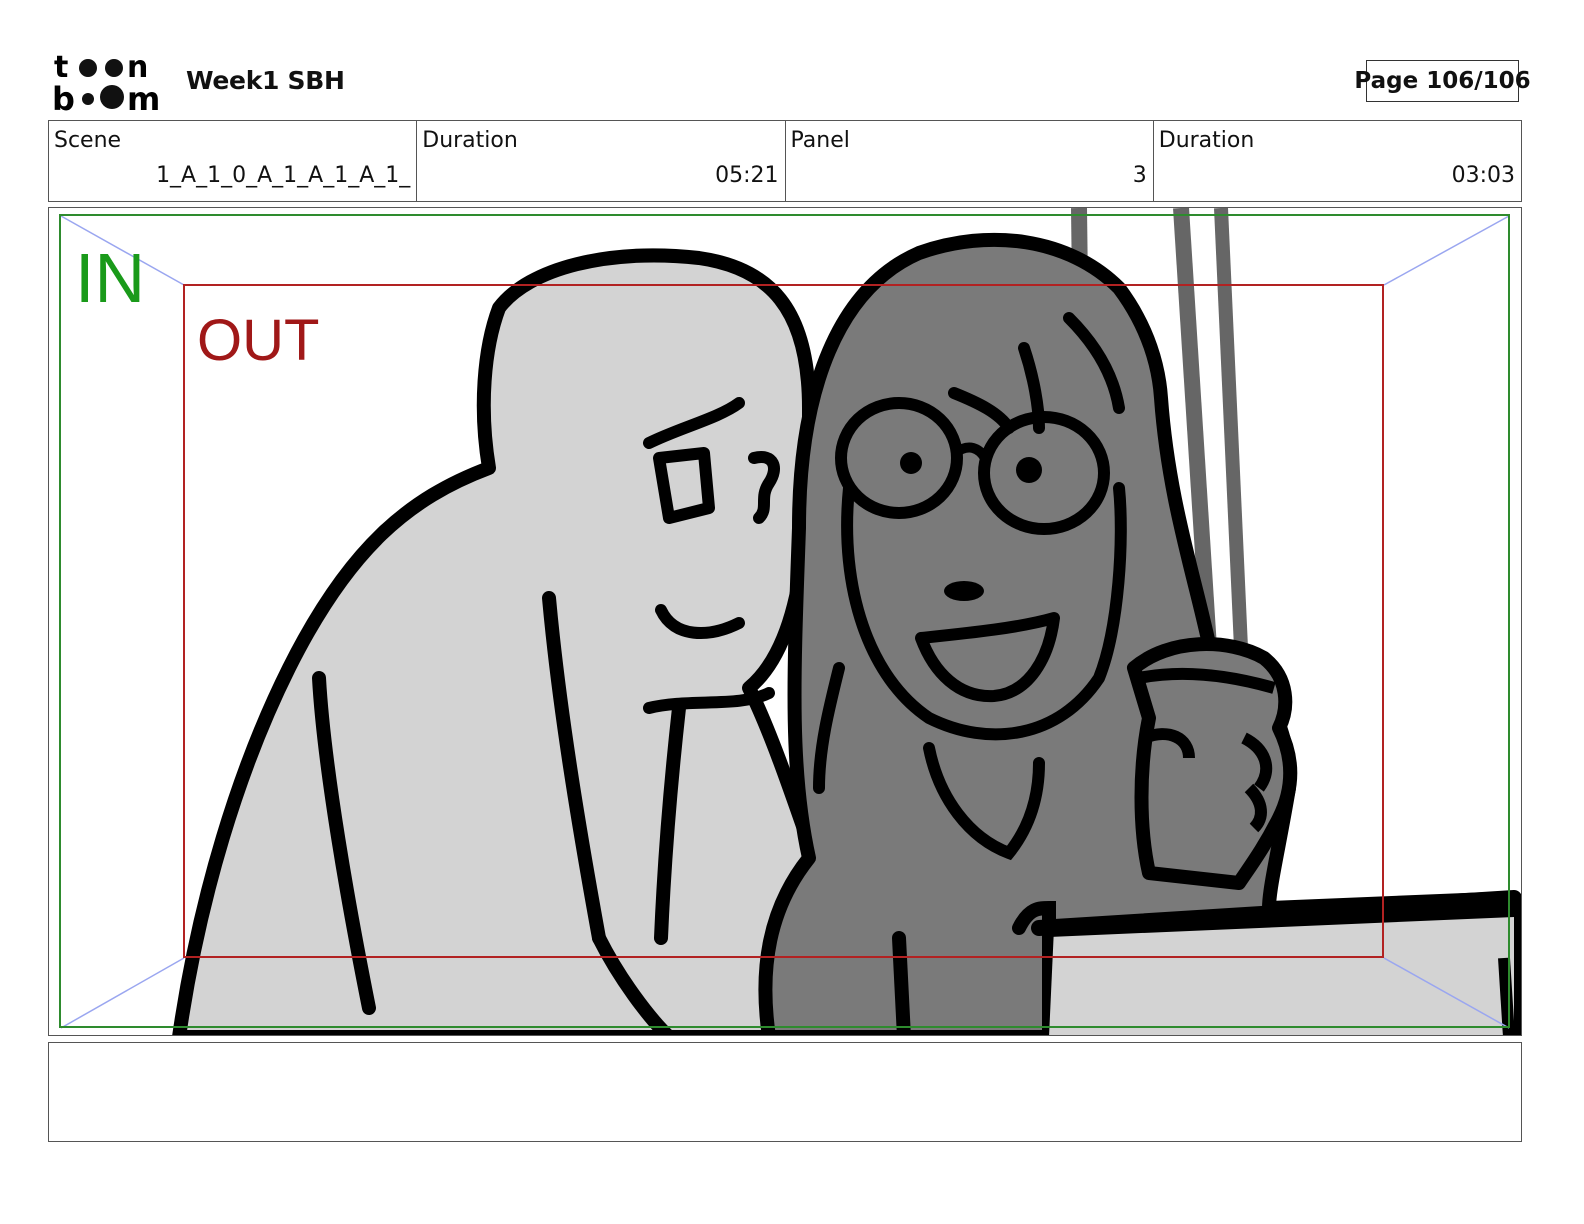 The width and height of the screenshot is (1584, 1224). Describe the element at coordinates (108, 84) in the screenshot. I see `toon-boom-logo: t n b m` at that location.